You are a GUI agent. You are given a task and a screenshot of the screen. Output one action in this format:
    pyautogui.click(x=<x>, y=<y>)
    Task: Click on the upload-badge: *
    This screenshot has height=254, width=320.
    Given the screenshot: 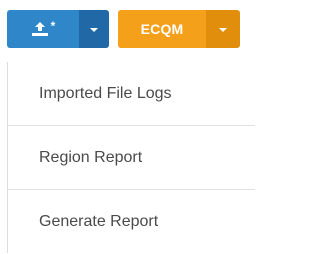 What is the action you would take?
    pyautogui.click(x=53, y=26)
    